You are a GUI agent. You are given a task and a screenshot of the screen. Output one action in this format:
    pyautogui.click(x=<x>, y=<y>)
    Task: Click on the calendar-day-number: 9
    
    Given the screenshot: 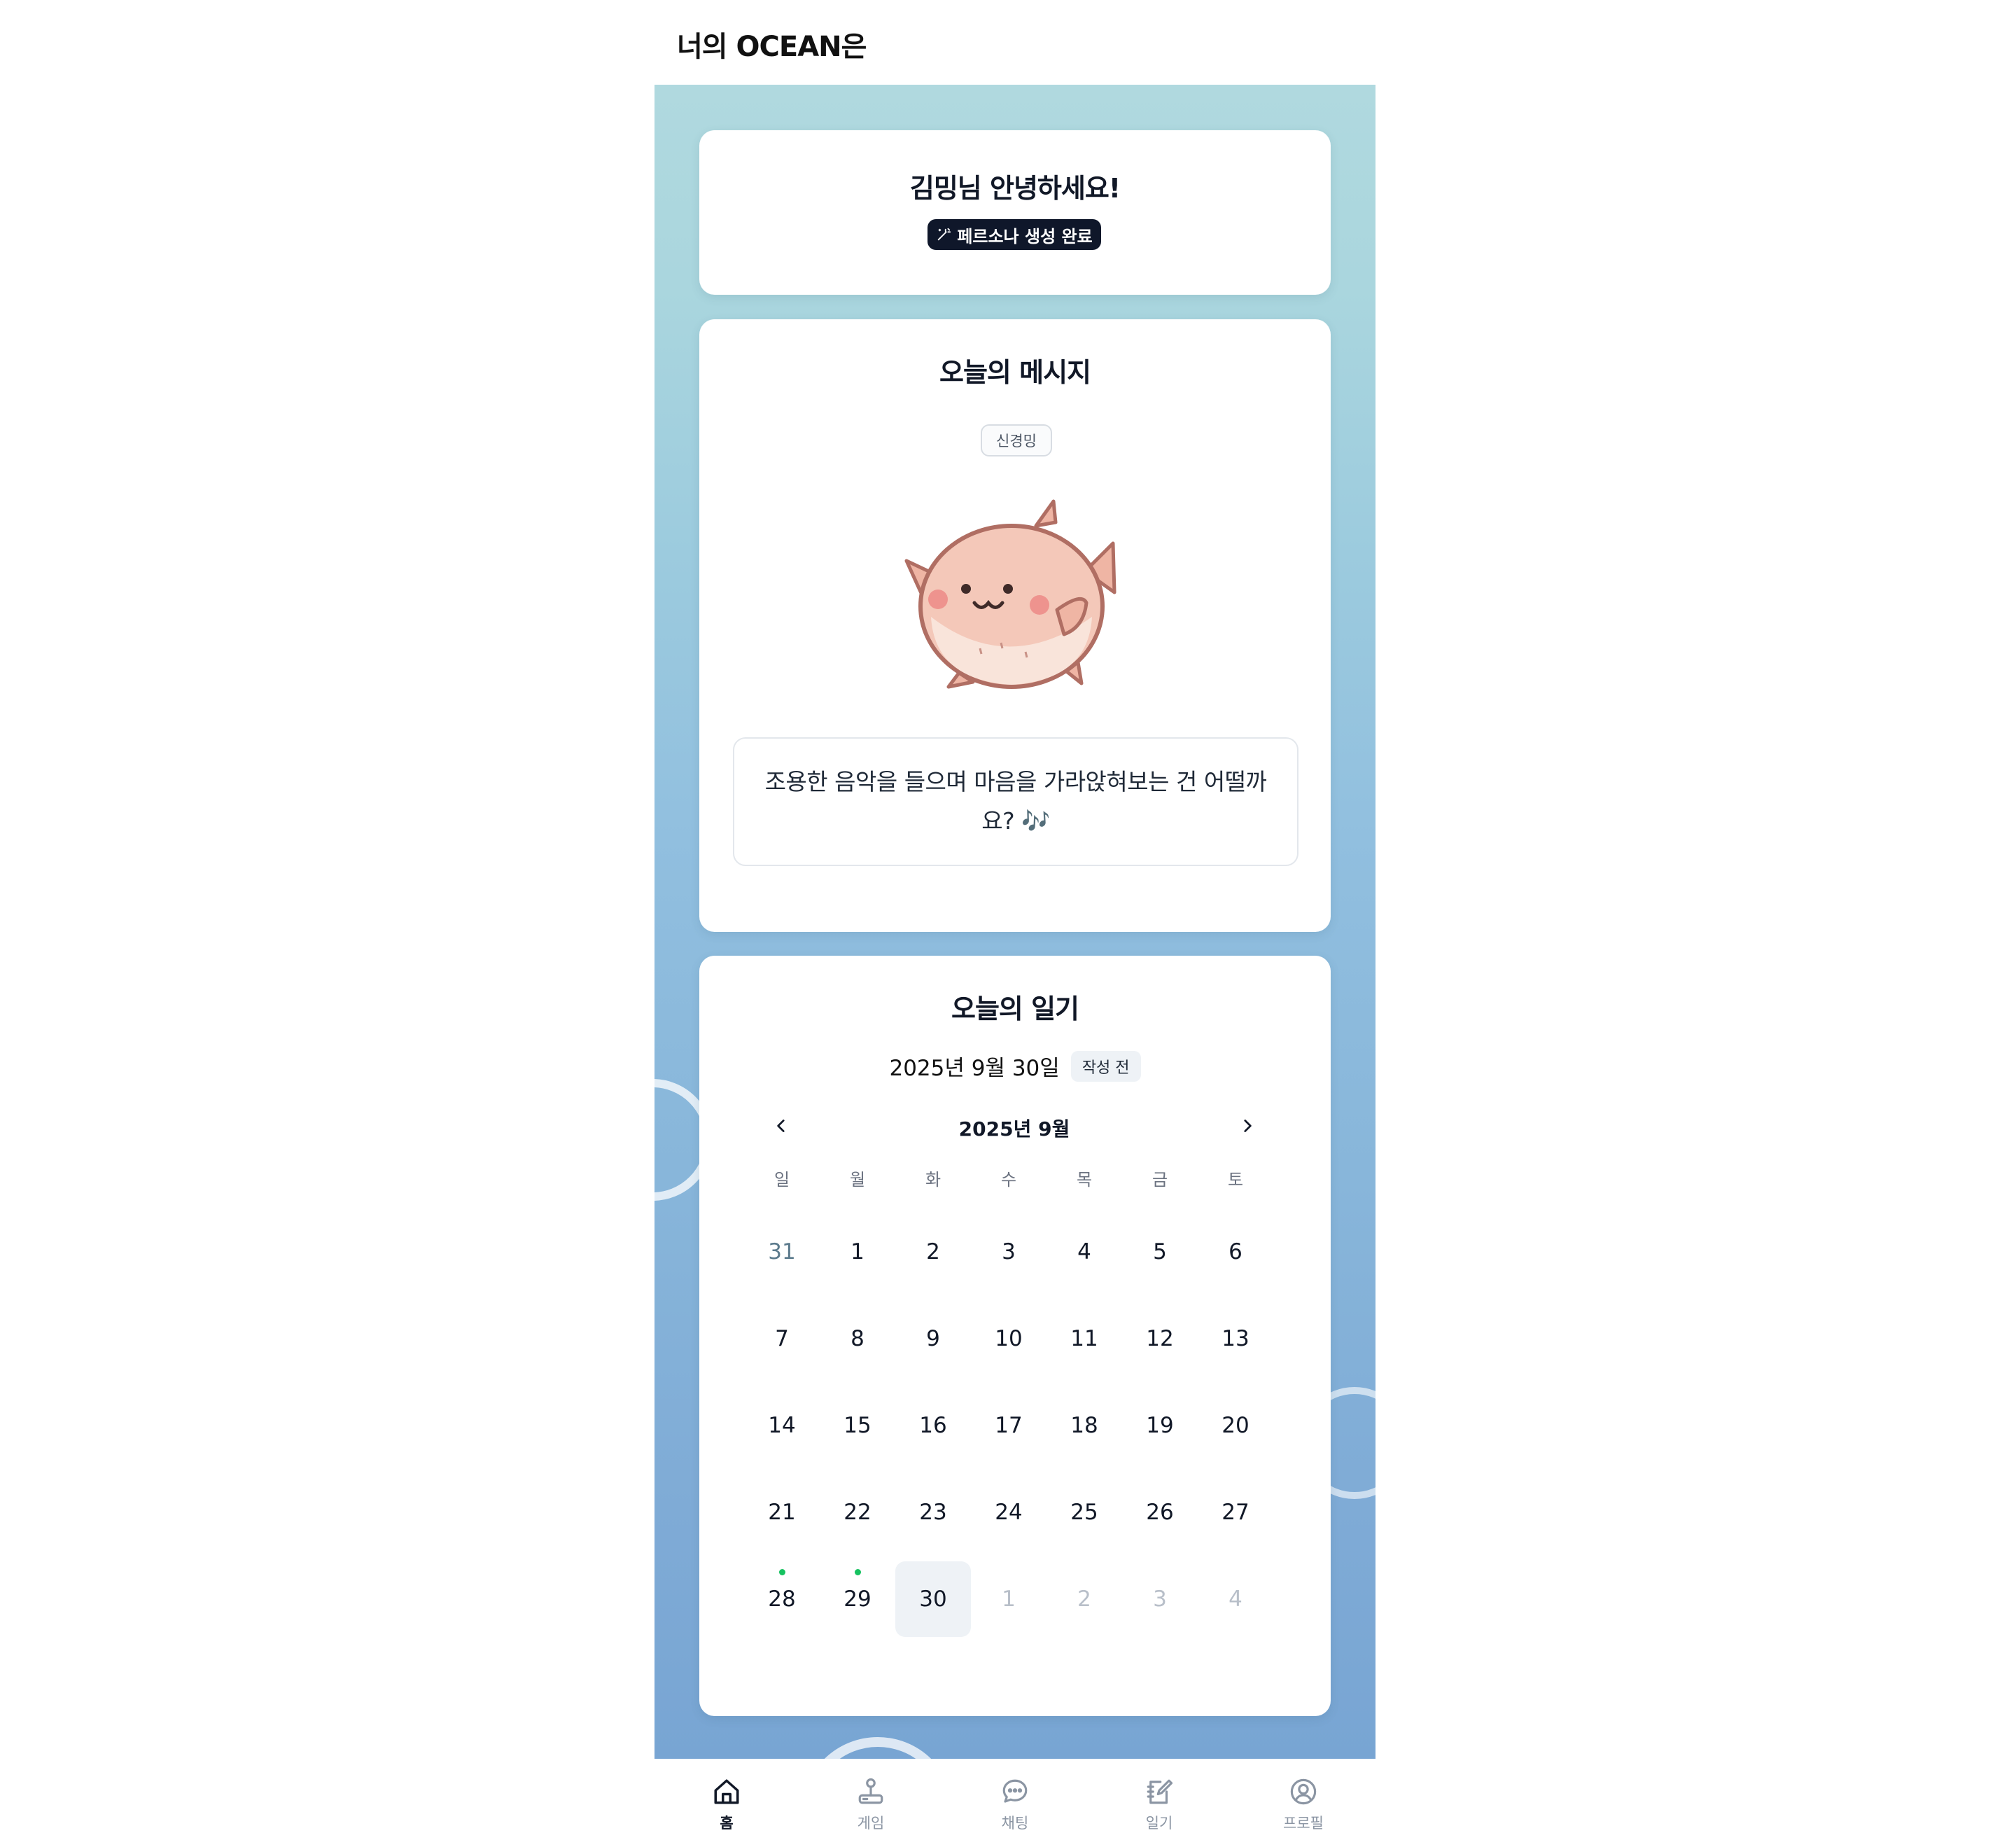 What is the action you would take?
    pyautogui.click(x=933, y=1338)
    